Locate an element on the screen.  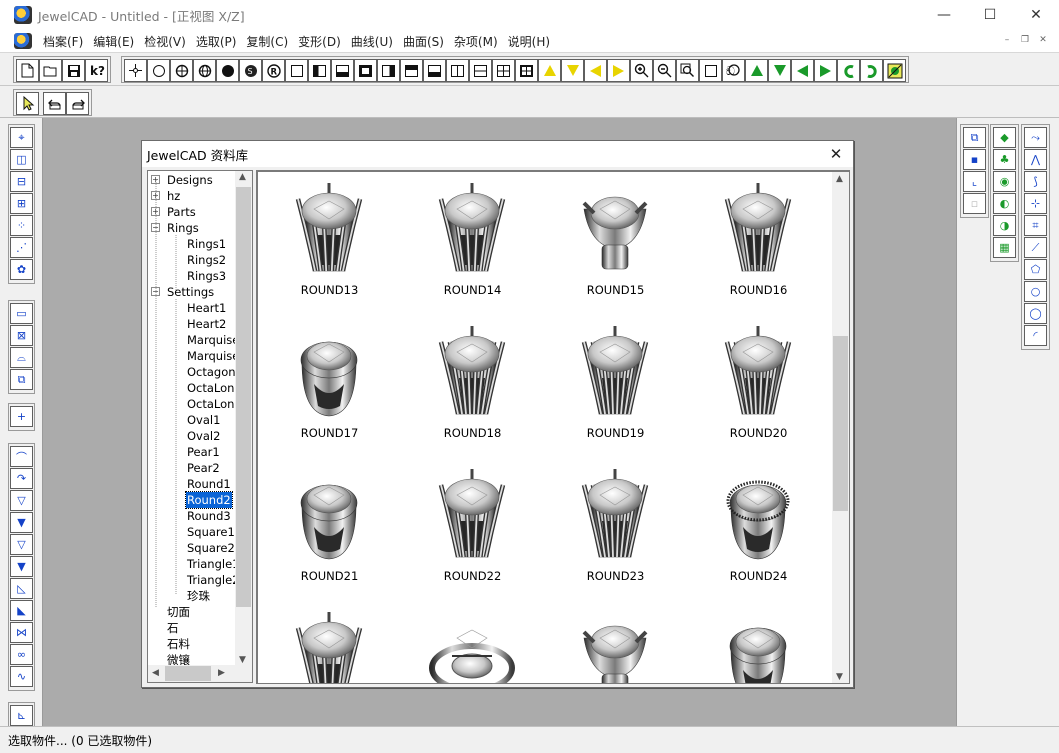
twist-icon: ↷ is located at coordinates (21, 478).